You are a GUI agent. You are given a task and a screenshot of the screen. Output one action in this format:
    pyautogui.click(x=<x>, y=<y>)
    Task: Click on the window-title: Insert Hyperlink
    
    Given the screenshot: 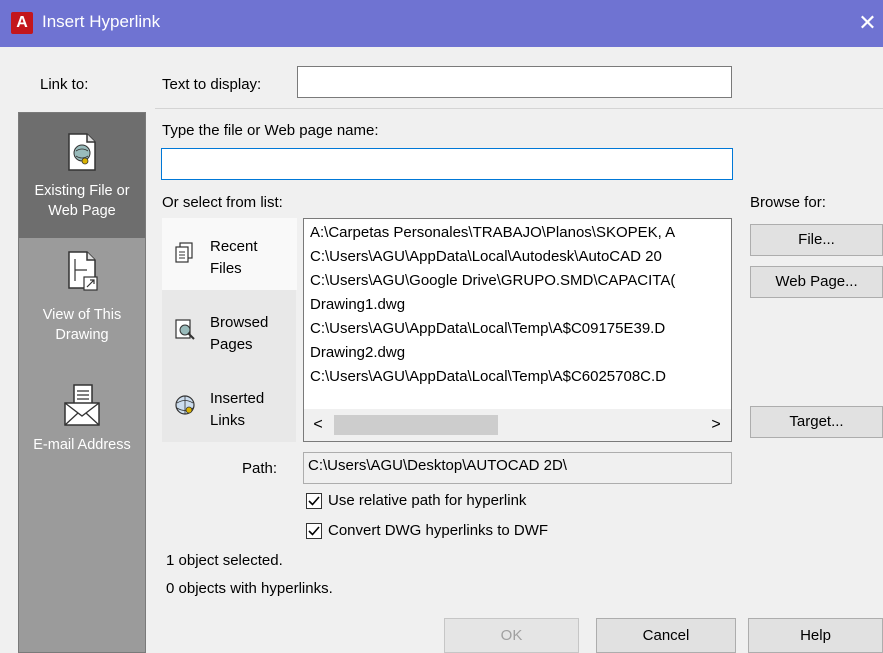 What is the action you would take?
    pyautogui.click(x=101, y=21)
    